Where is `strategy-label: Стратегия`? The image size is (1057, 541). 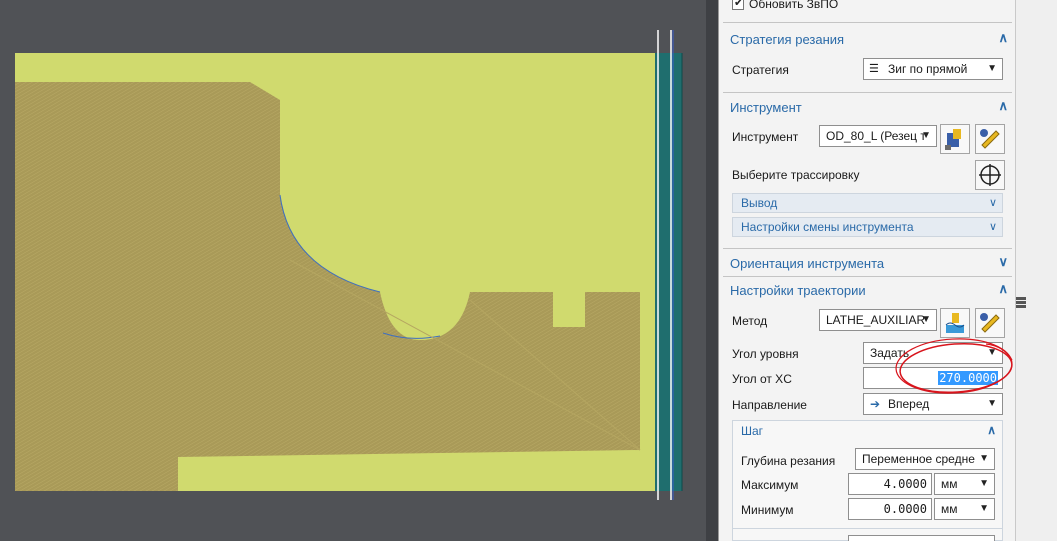 strategy-label: Стратегия is located at coordinates (760, 70).